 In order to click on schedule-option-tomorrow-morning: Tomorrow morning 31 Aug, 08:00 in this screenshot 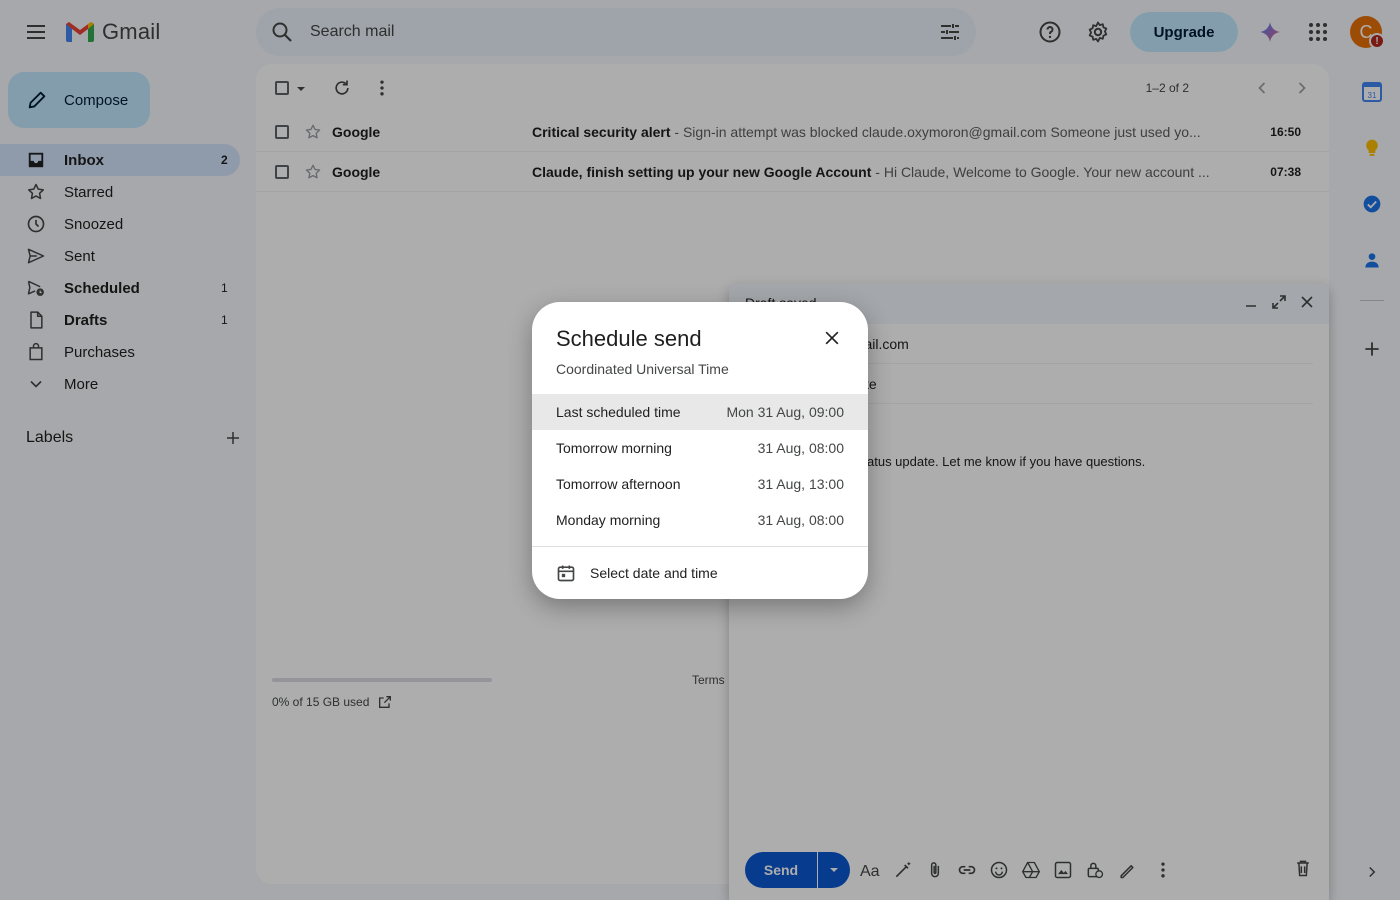, I will do `click(700, 448)`.